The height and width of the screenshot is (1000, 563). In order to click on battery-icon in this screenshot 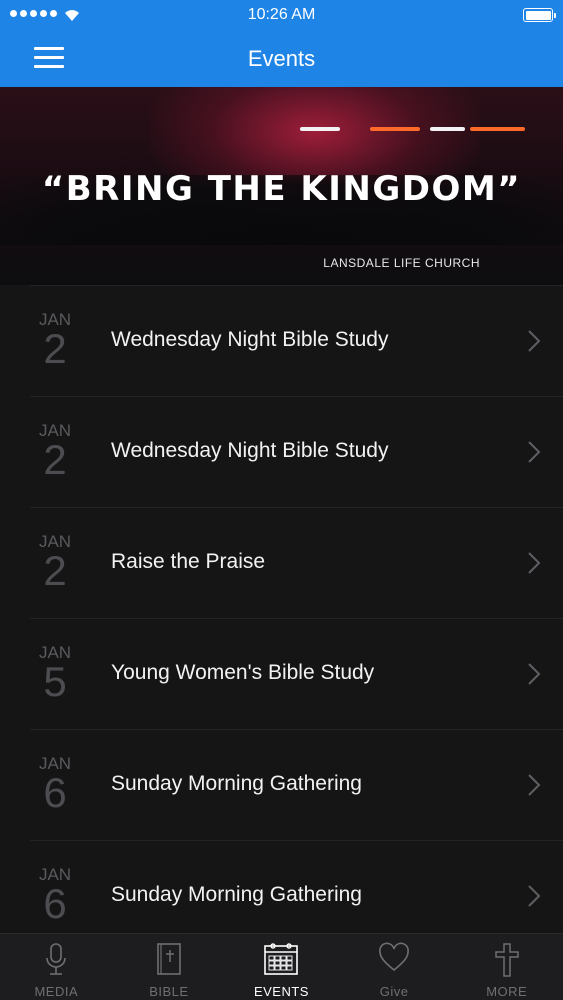, I will do `click(539, 15)`.